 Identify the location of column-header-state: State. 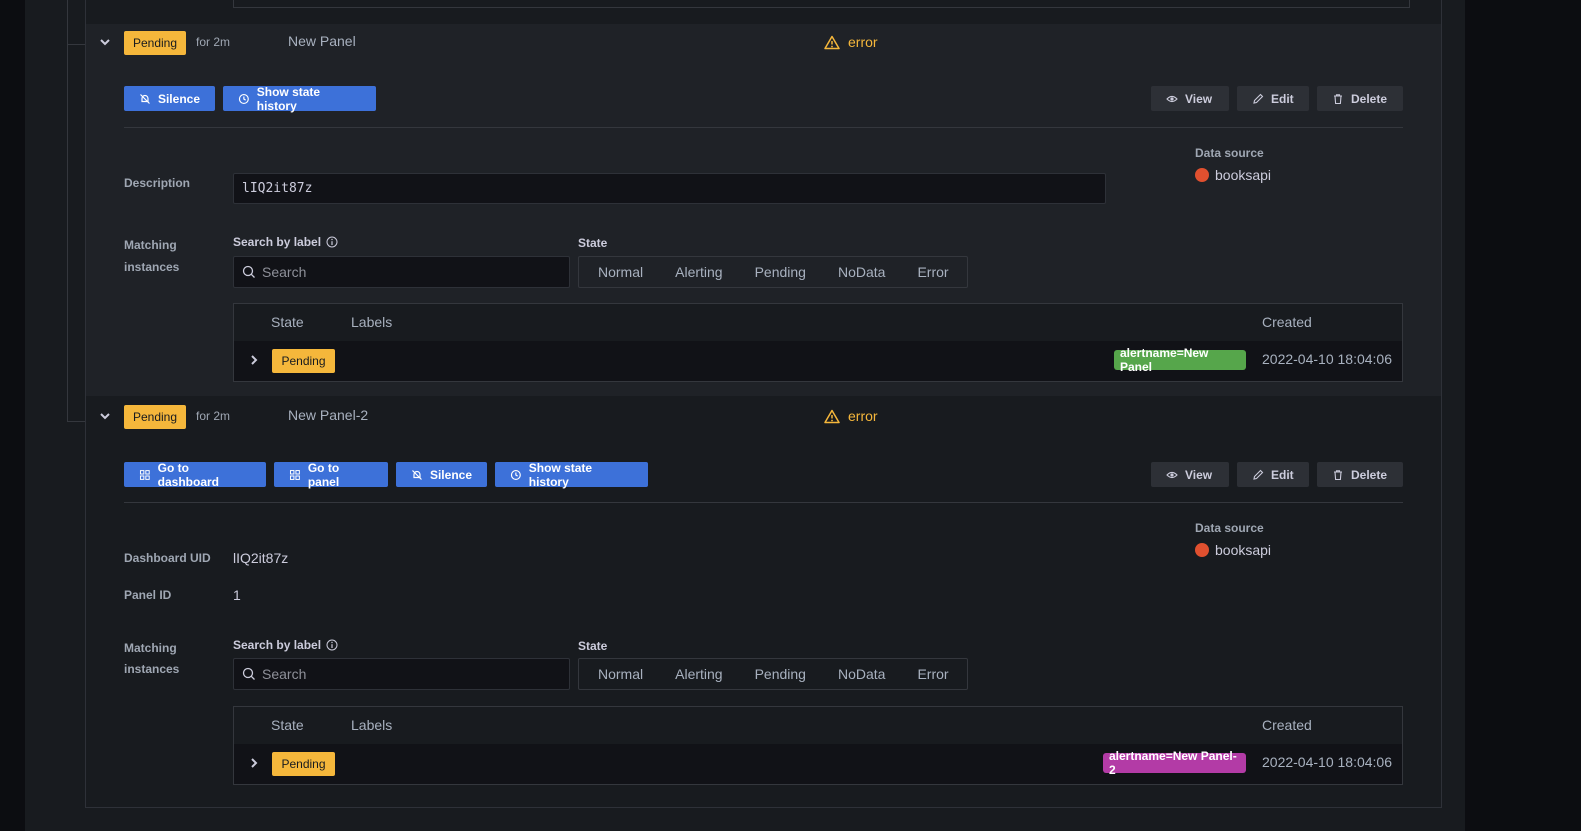
(287, 725).